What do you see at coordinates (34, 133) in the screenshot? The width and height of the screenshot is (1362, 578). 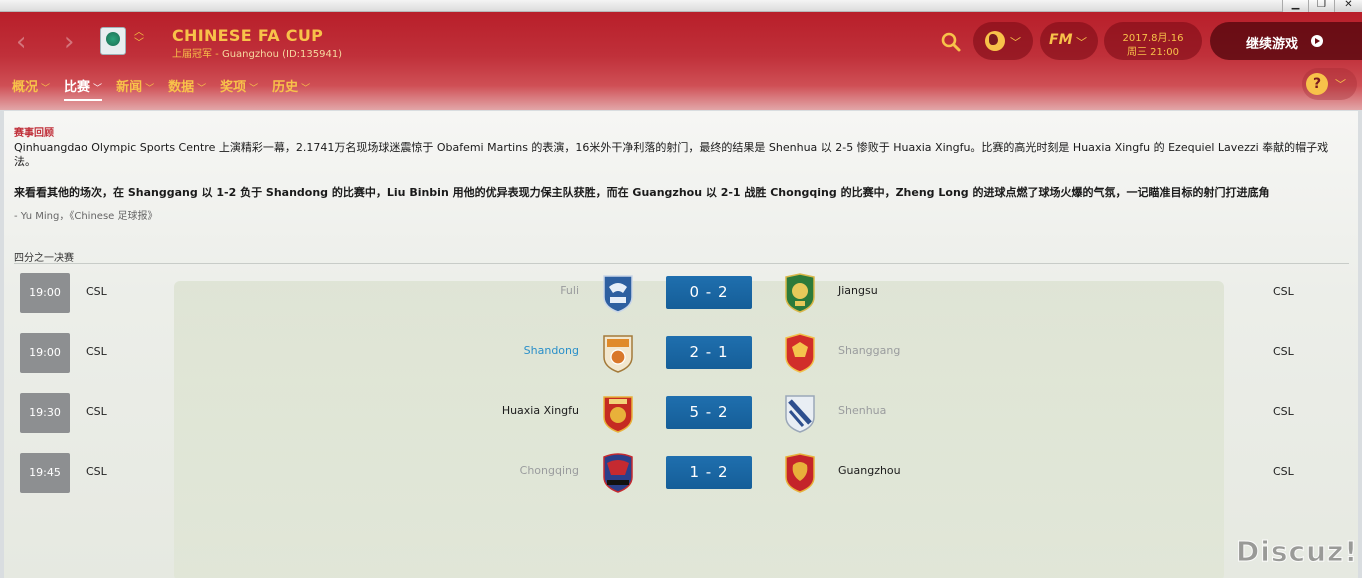 I see `report-section-title: 赛事回顾` at bounding box center [34, 133].